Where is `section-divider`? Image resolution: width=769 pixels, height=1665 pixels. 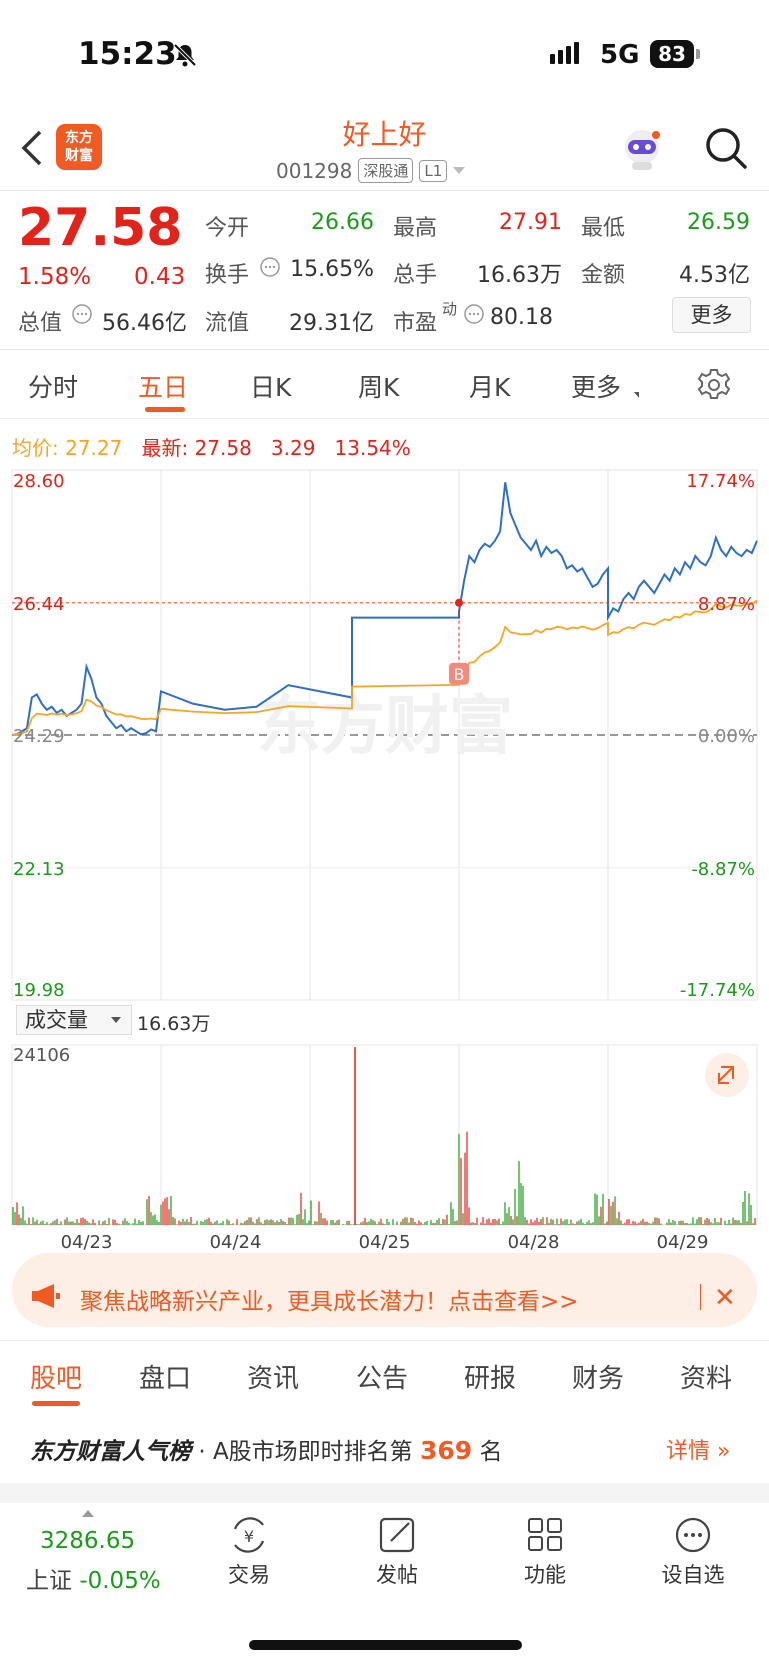
section-divider is located at coordinates (384, 1340).